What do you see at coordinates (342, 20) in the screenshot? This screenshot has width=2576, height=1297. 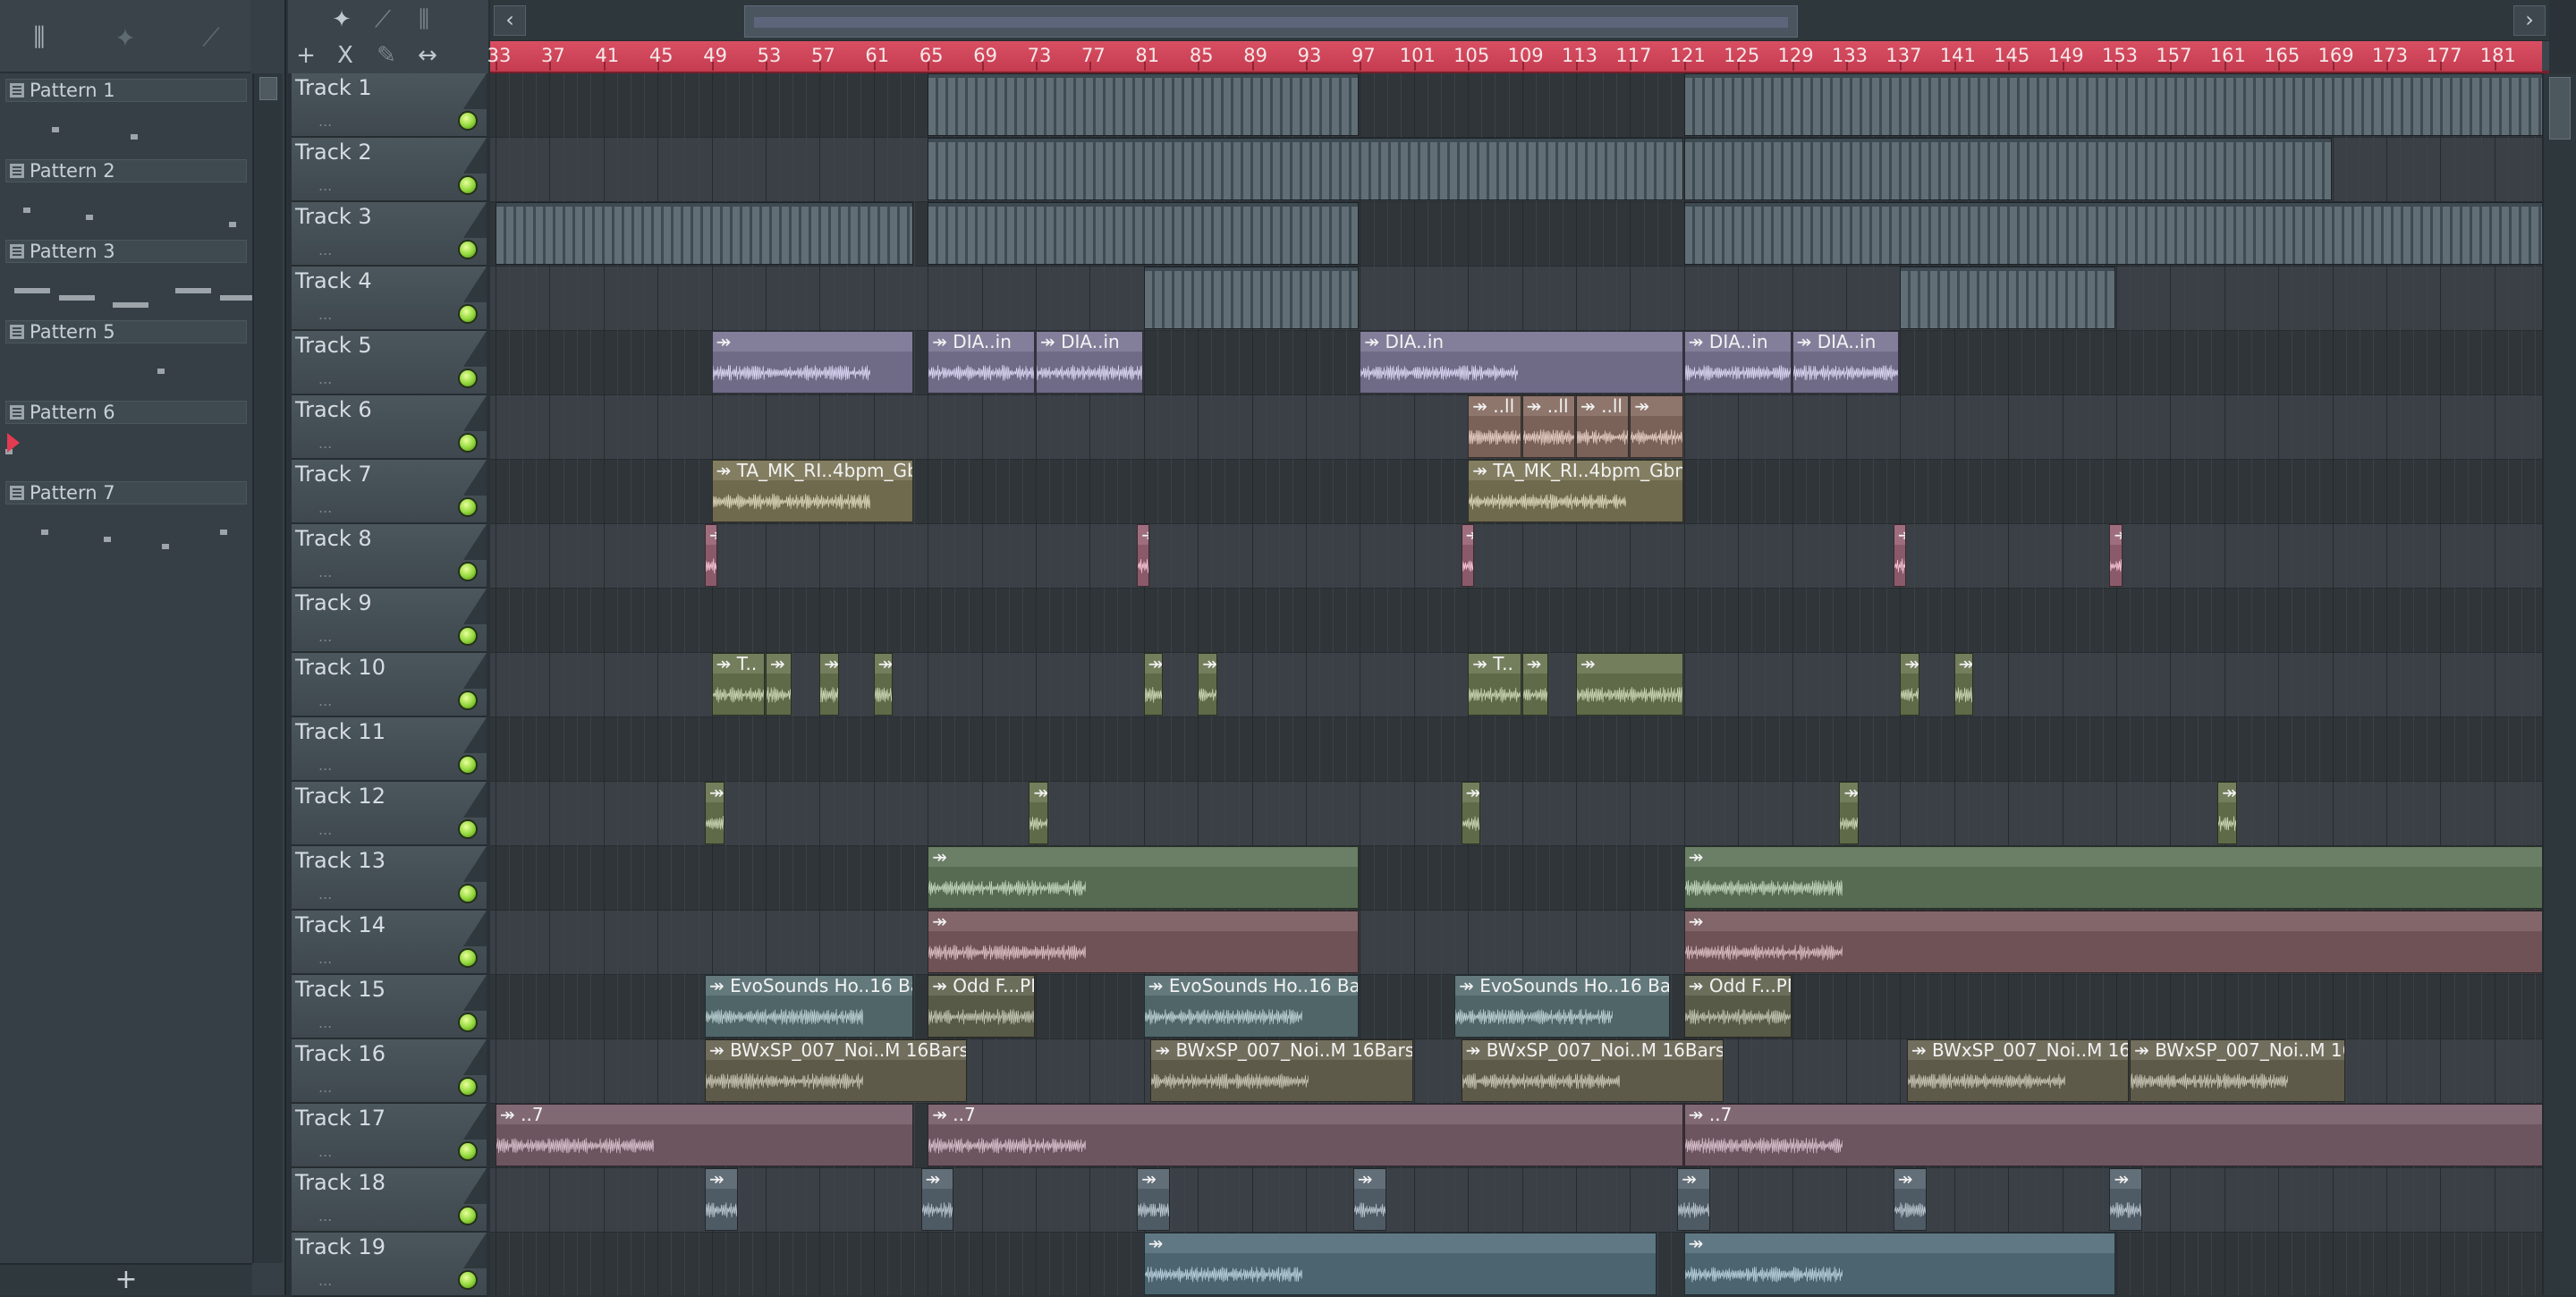 I see `waveform-snap-icon: ✦` at bounding box center [342, 20].